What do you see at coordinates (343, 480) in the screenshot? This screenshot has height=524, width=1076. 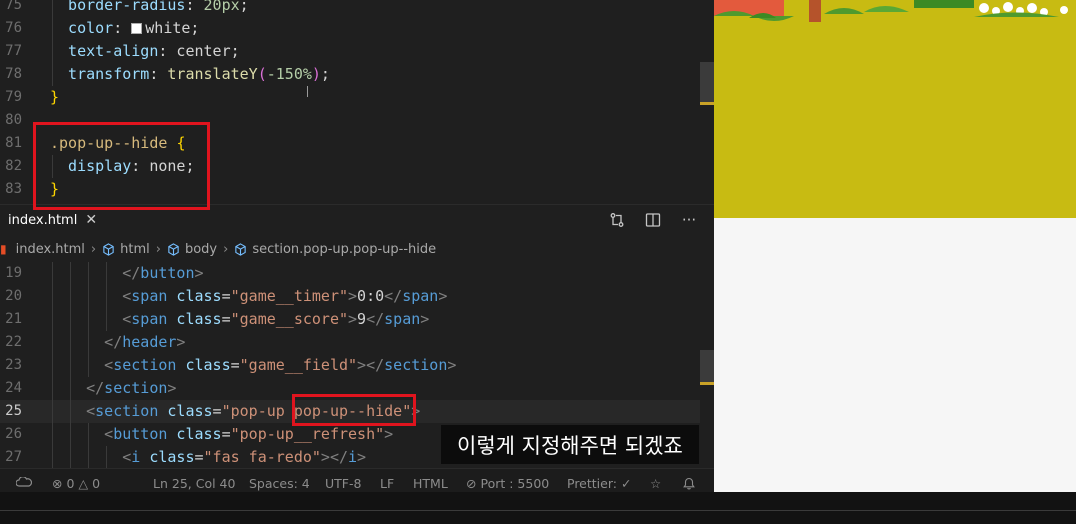 I see `encoding-status: UTF-8` at bounding box center [343, 480].